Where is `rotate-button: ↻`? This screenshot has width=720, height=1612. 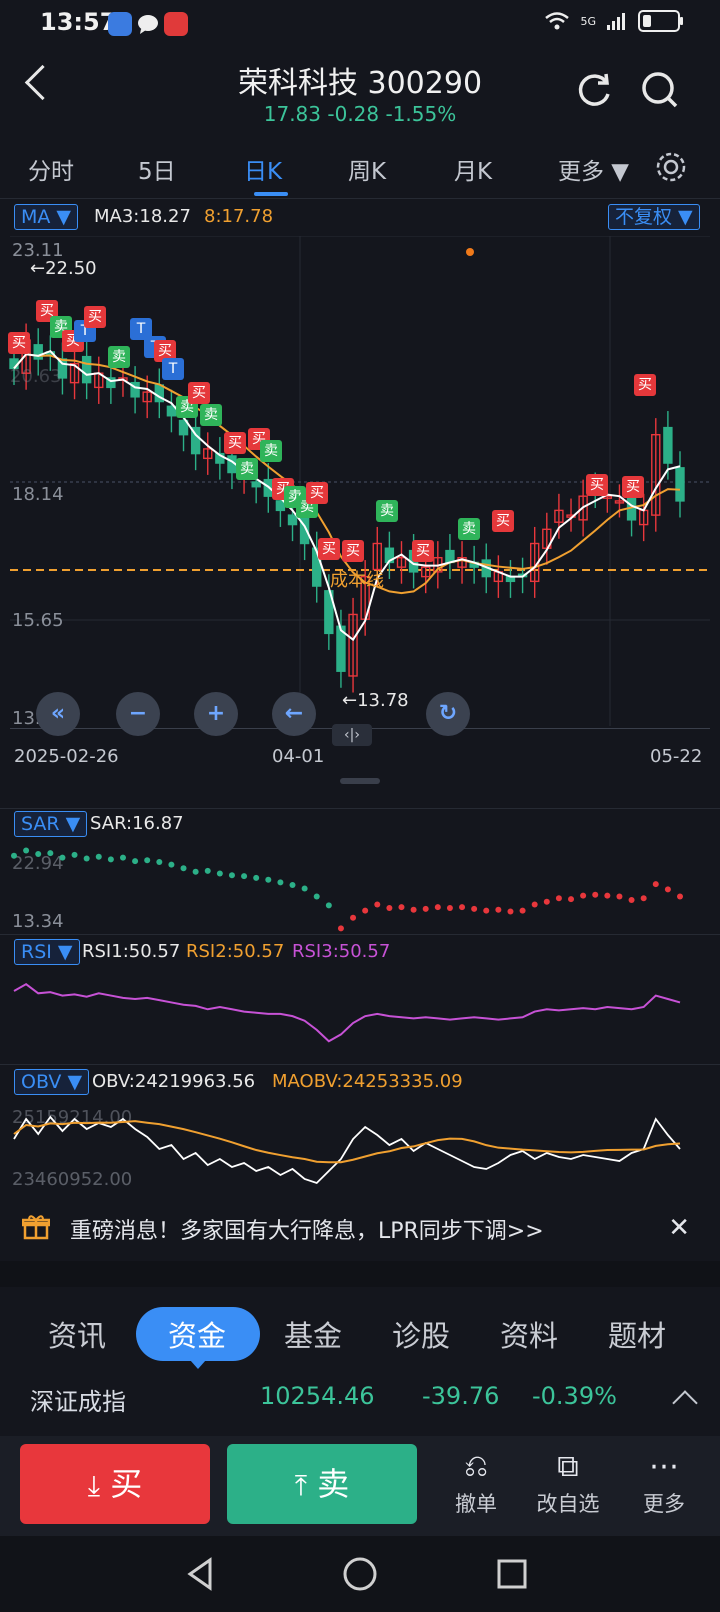 rotate-button: ↻ is located at coordinates (448, 714).